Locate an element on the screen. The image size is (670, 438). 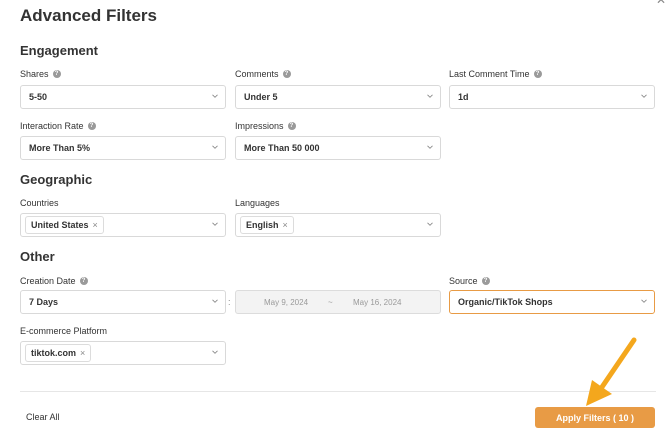
last-comment-time-select: 1d is located at coordinates (552, 97).